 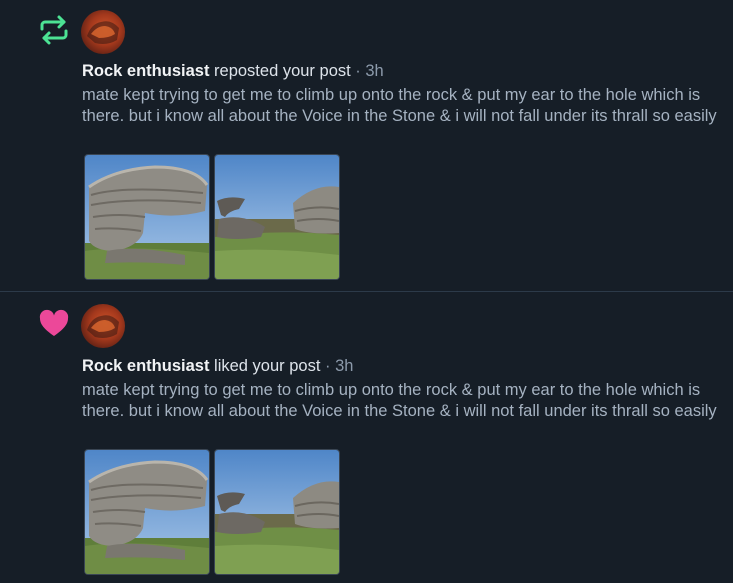 What do you see at coordinates (54, 30) in the screenshot?
I see `repost-icon` at bounding box center [54, 30].